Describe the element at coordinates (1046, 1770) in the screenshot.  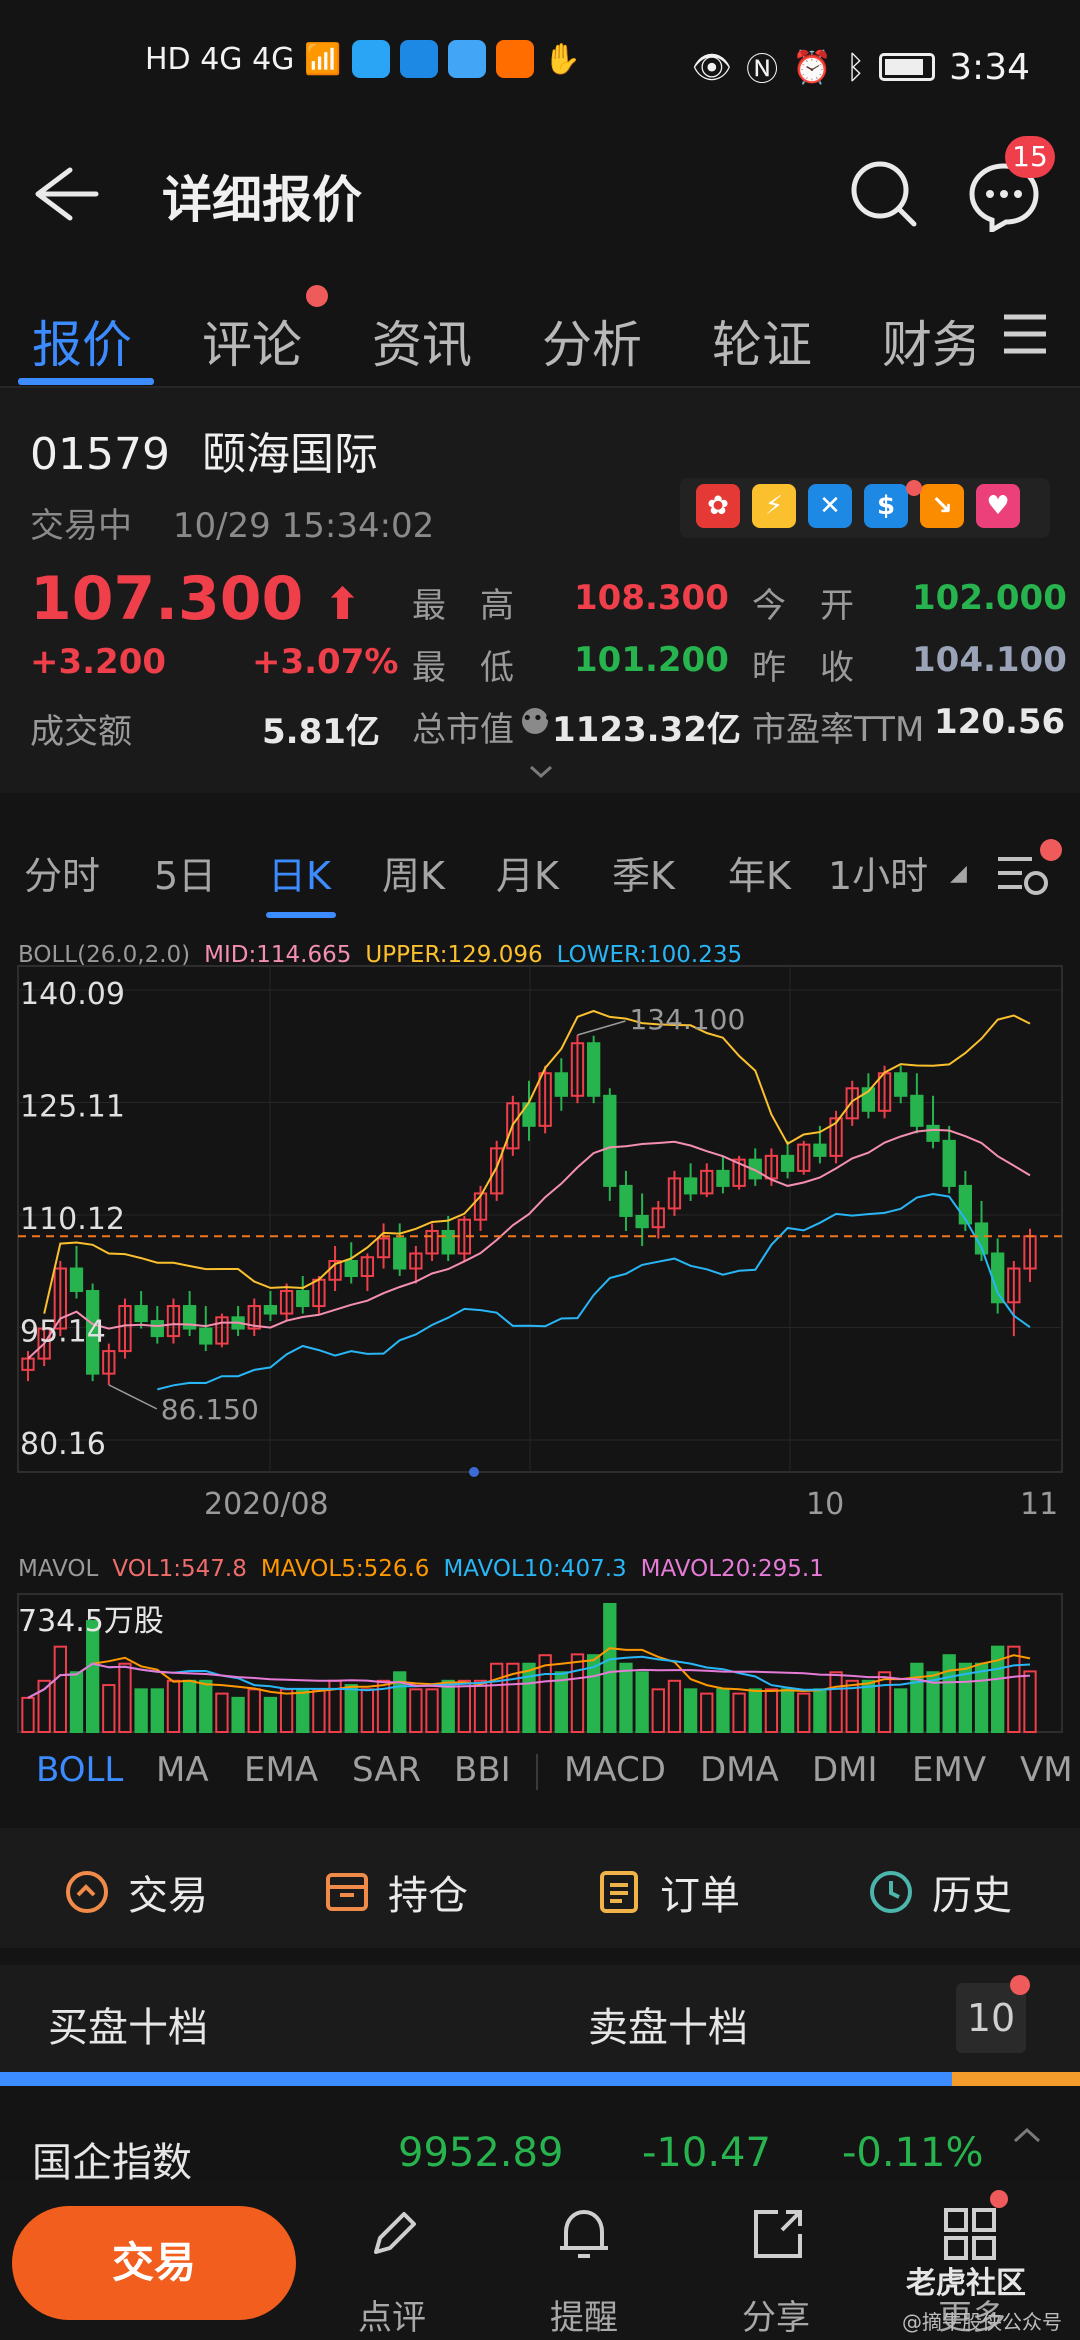
I see `ind-vm: VM` at that location.